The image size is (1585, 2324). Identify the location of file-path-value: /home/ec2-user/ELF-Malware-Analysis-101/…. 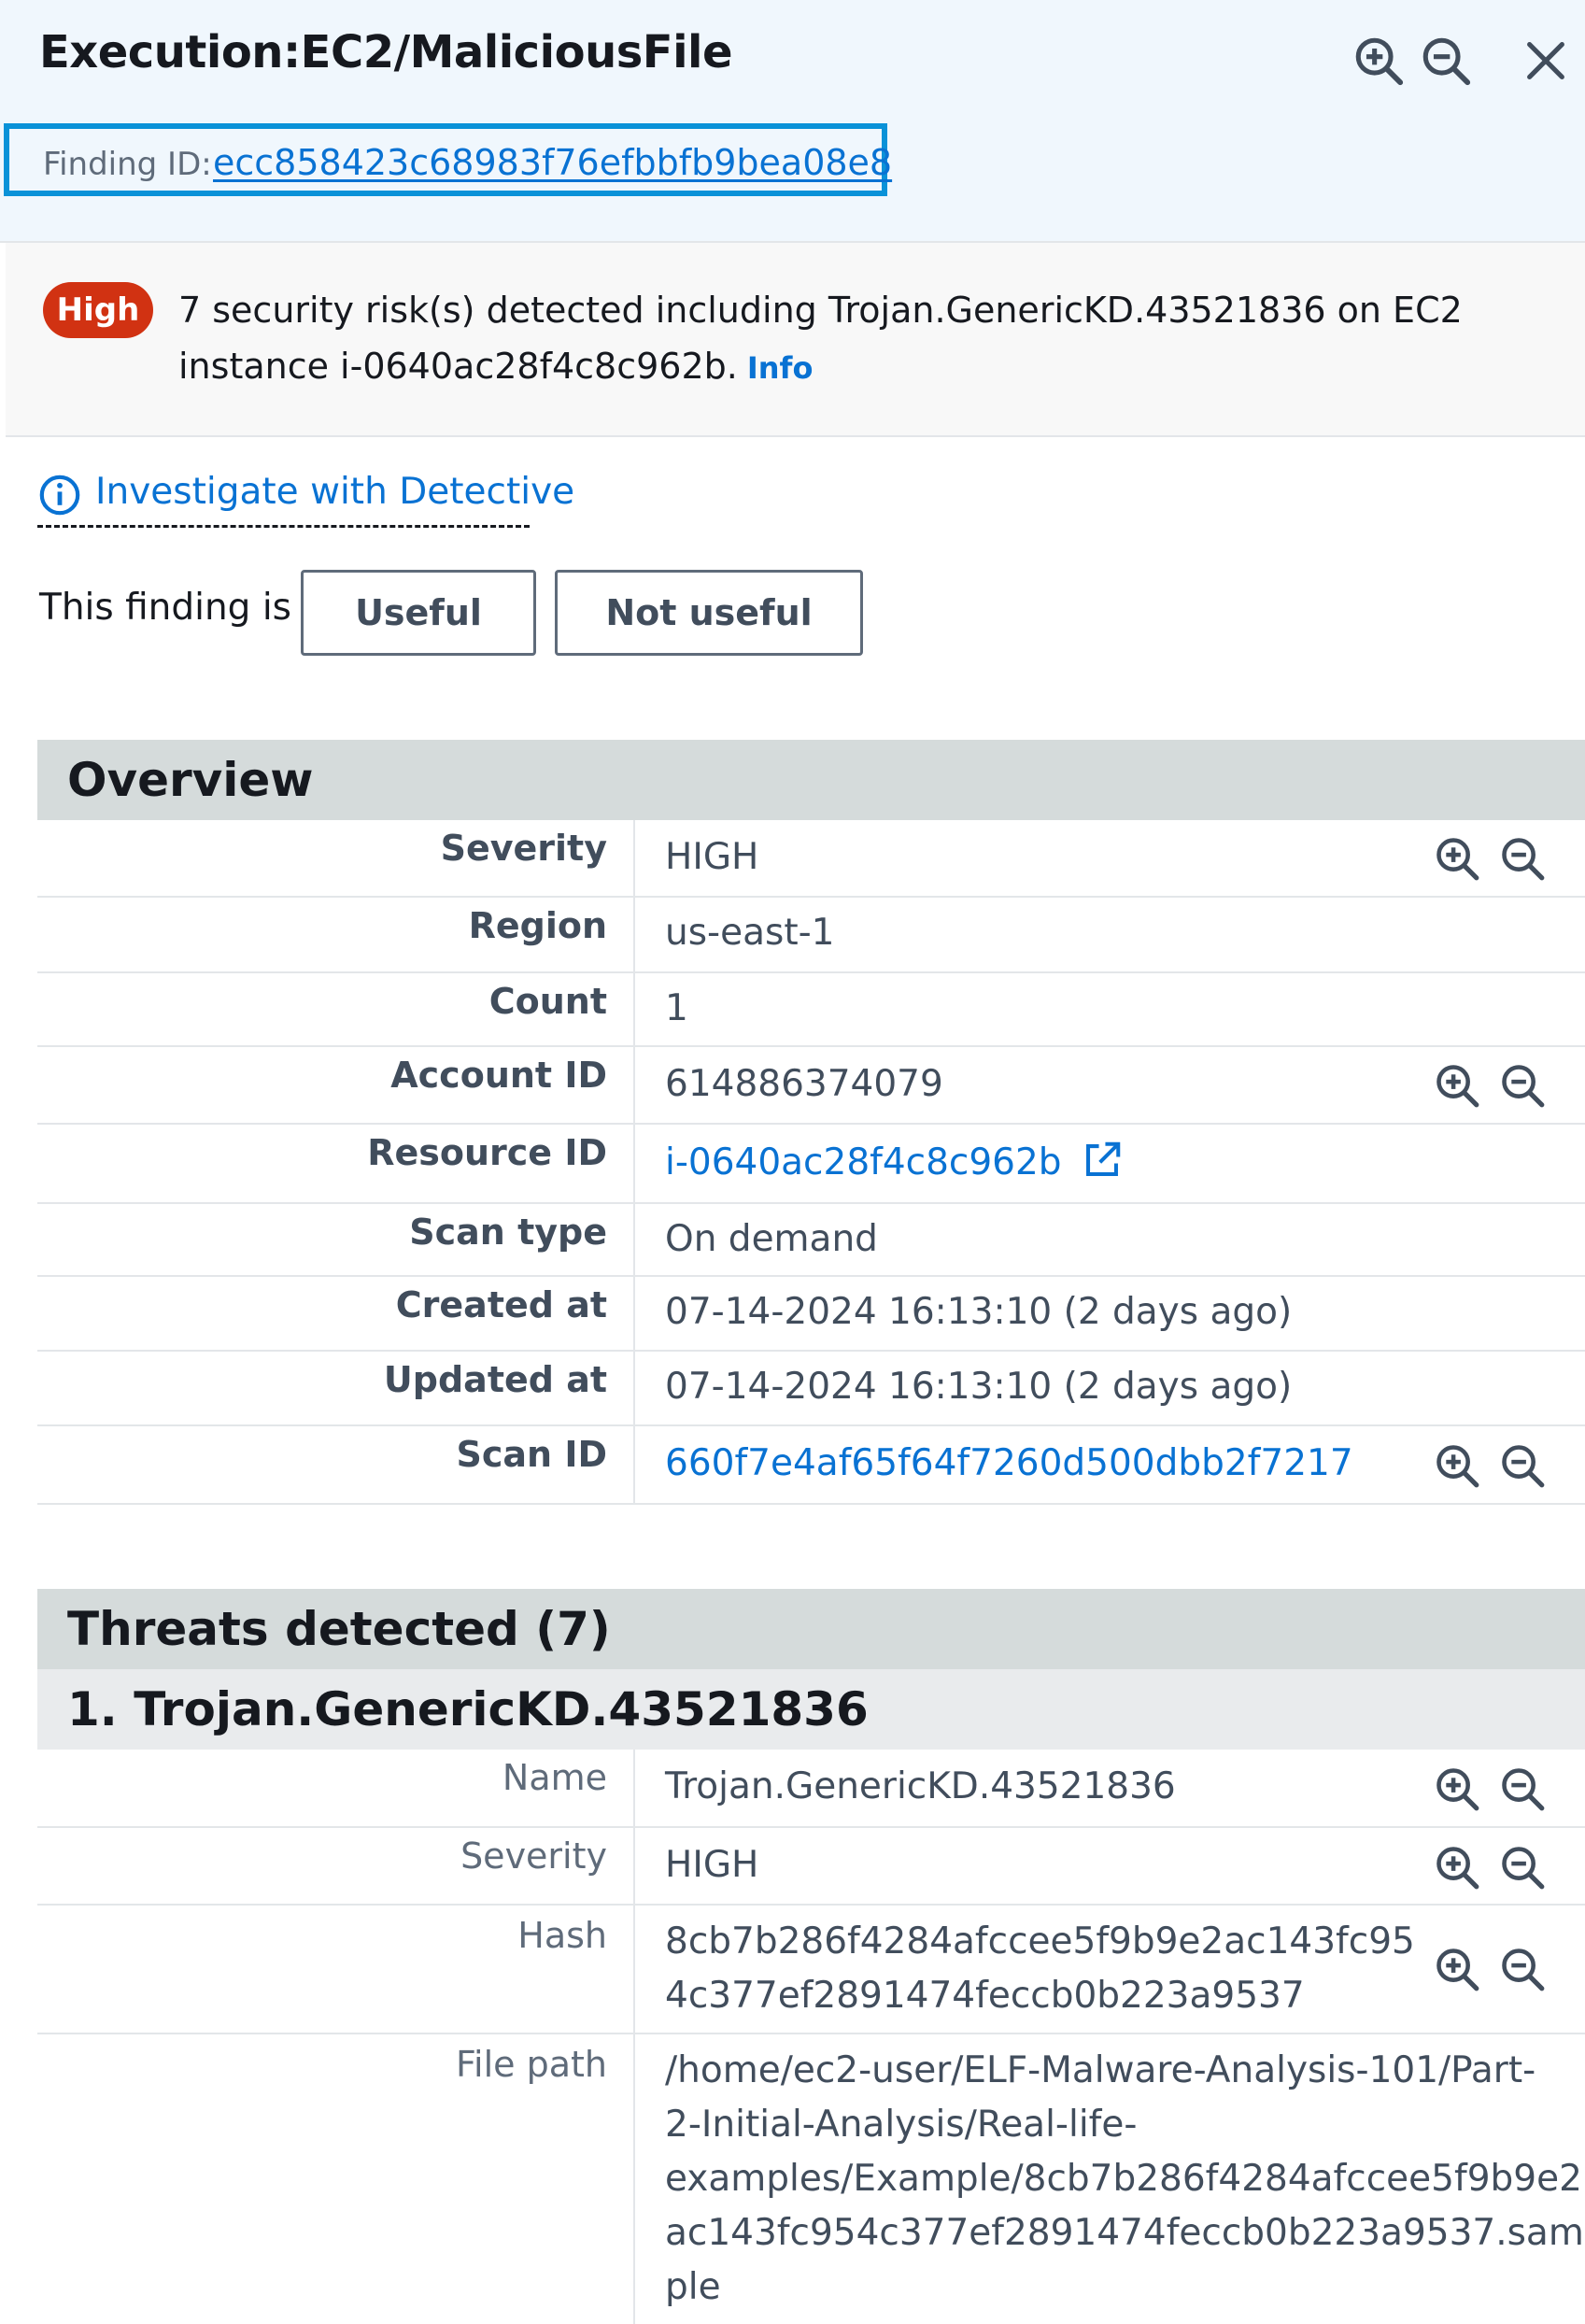
(1125, 2179).